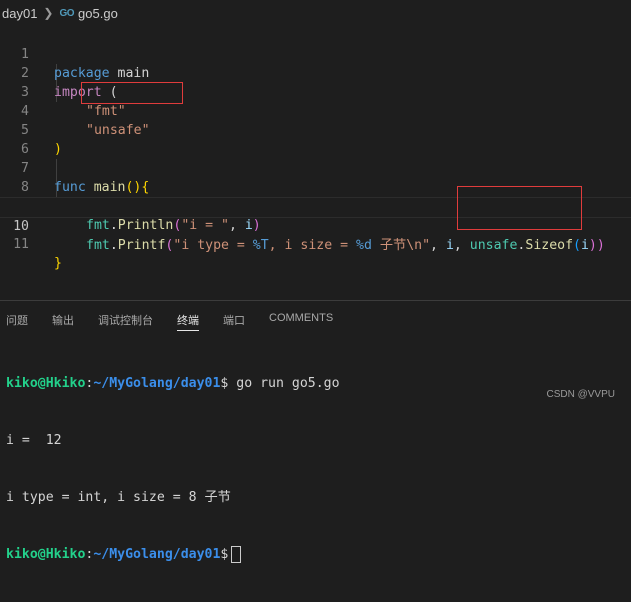 The height and width of the screenshot is (602, 631). I want to click on code-text: (, so click(577, 245).